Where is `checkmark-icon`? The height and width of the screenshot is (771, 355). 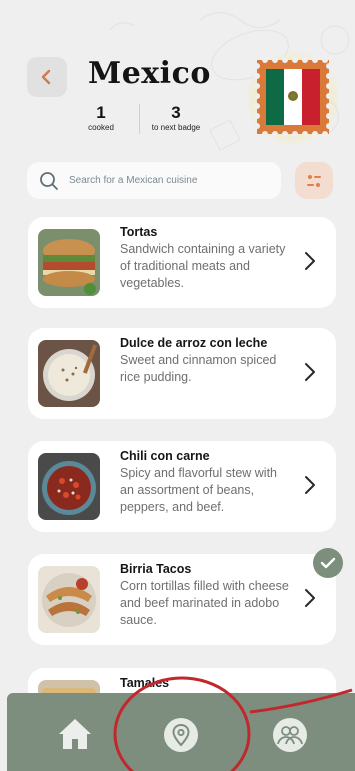 checkmark-icon is located at coordinates (328, 563).